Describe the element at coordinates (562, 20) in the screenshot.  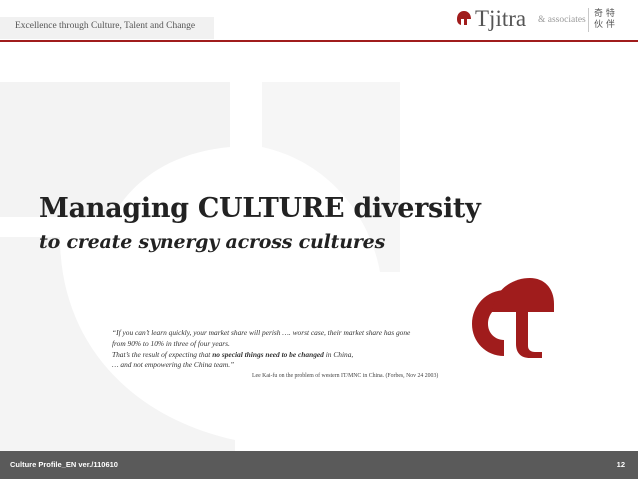
I see `logo-associates: & associates` at that location.